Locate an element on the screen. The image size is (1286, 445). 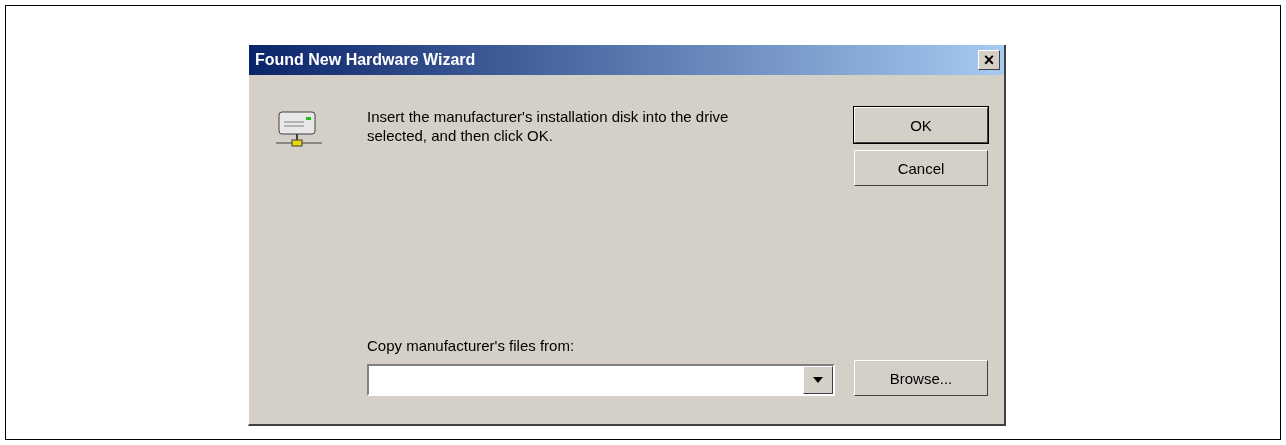
instruction-text: Insert the manufacturer's installation disk into the drive selected, and then click OK. is located at coordinates (548, 126).